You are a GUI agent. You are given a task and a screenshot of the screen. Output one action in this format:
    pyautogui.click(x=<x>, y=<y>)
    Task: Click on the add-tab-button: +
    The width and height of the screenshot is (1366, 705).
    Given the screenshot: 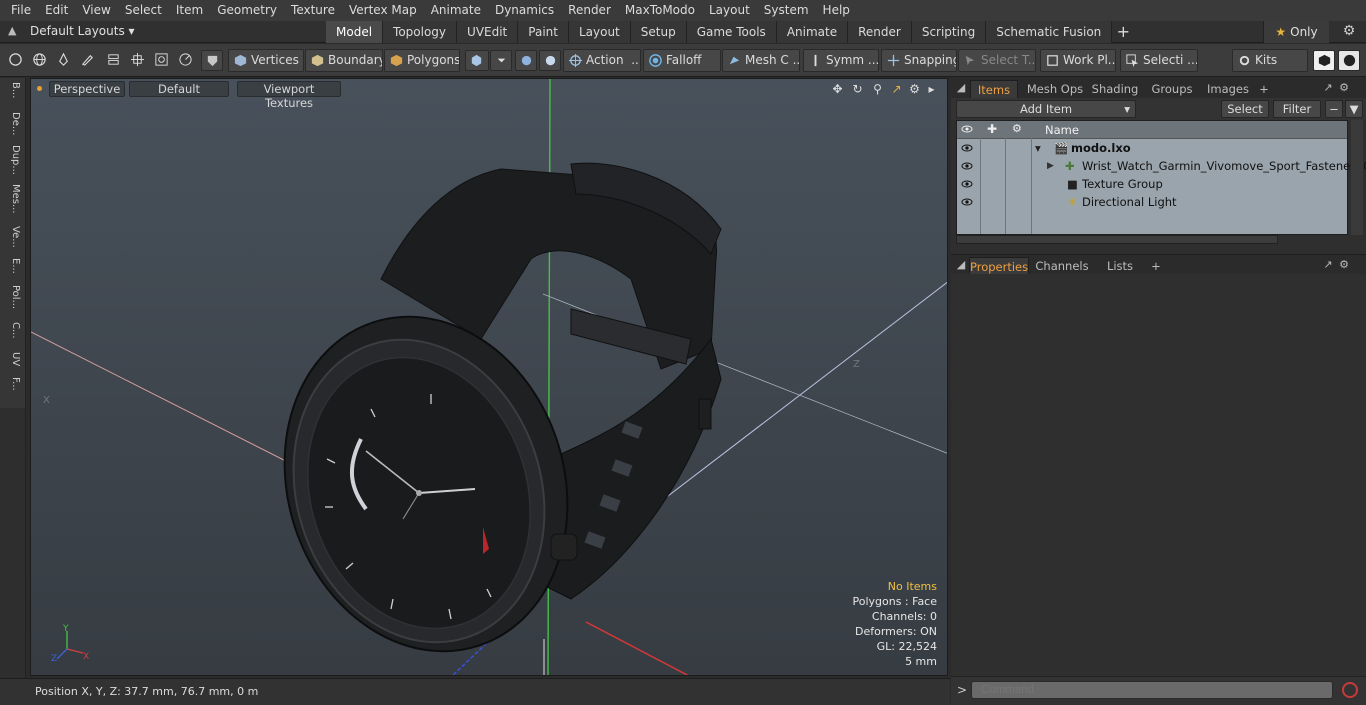 What is the action you would take?
    pyautogui.click(x=1123, y=32)
    